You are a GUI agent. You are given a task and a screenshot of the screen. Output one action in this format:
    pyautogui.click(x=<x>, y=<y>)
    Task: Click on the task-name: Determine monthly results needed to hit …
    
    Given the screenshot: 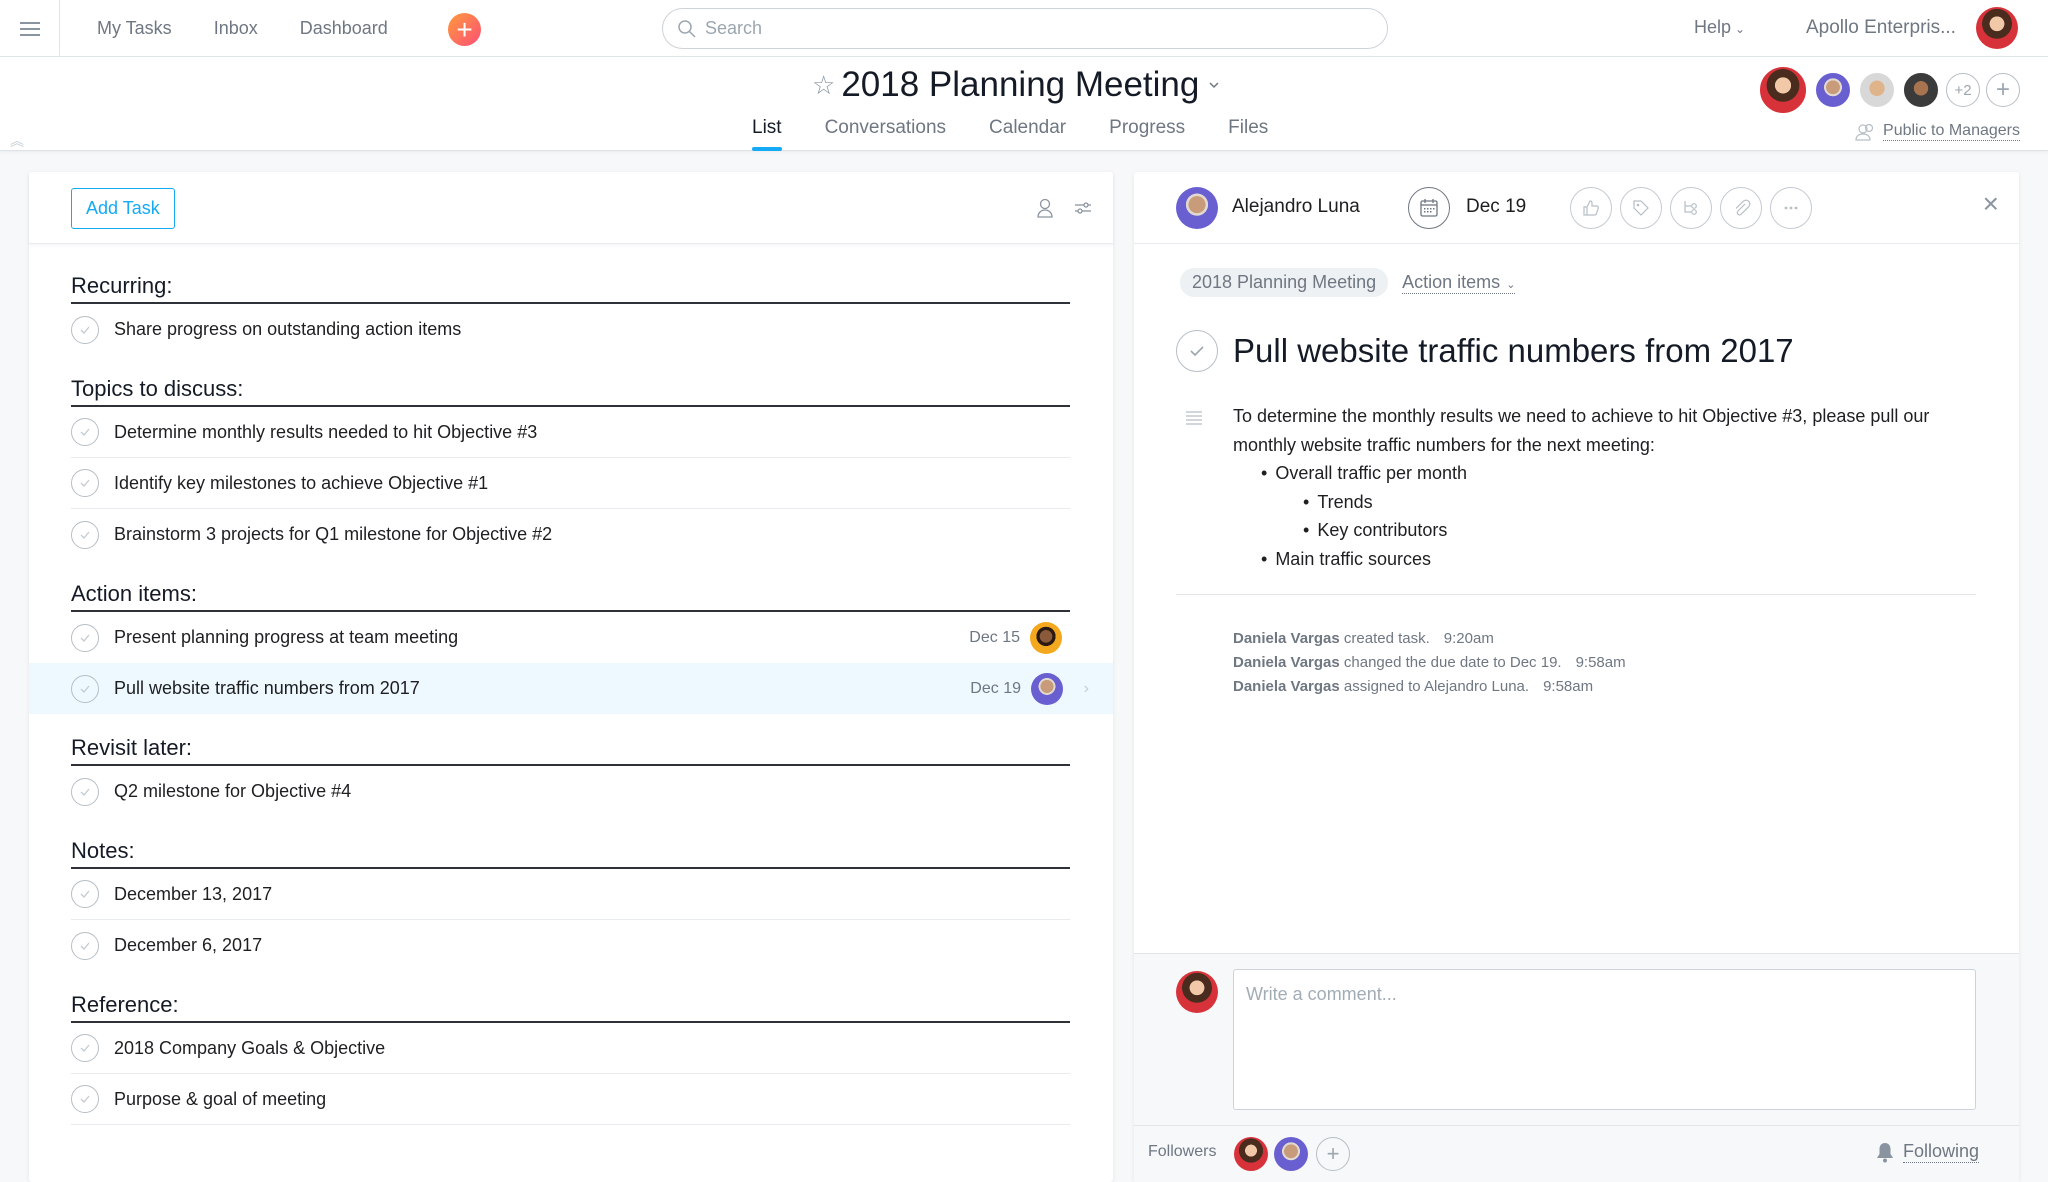 What is the action you would take?
    pyautogui.click(x=326, y=431)
    